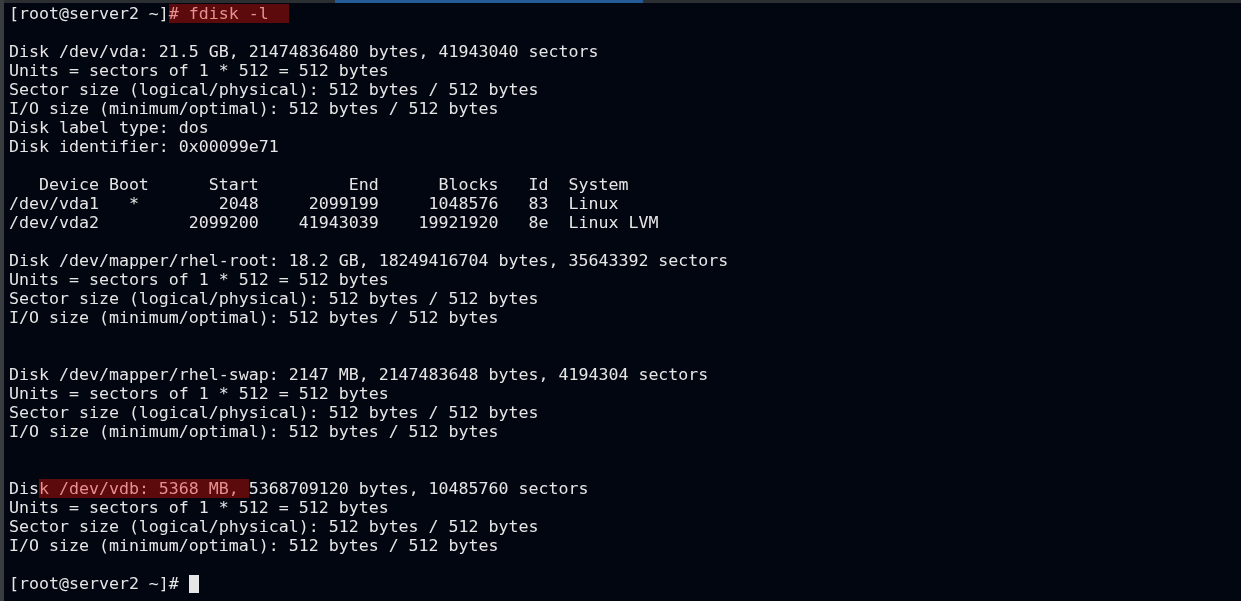 This screenshot has height=601, width=1241. What do you see at coordinates (418, 488) in the screenshot?
I see `terminal-line: 5368709120 bytes, 10485760 sectors` at bounding box center [418, 488].